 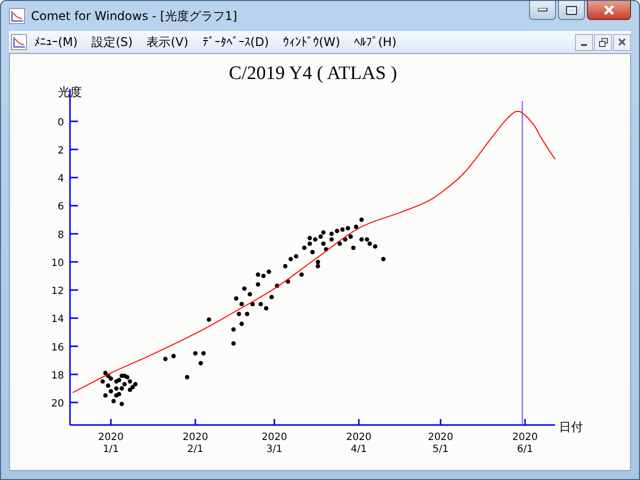 I want to click on menu-item: 設定(S), so click(x=112, y=42).